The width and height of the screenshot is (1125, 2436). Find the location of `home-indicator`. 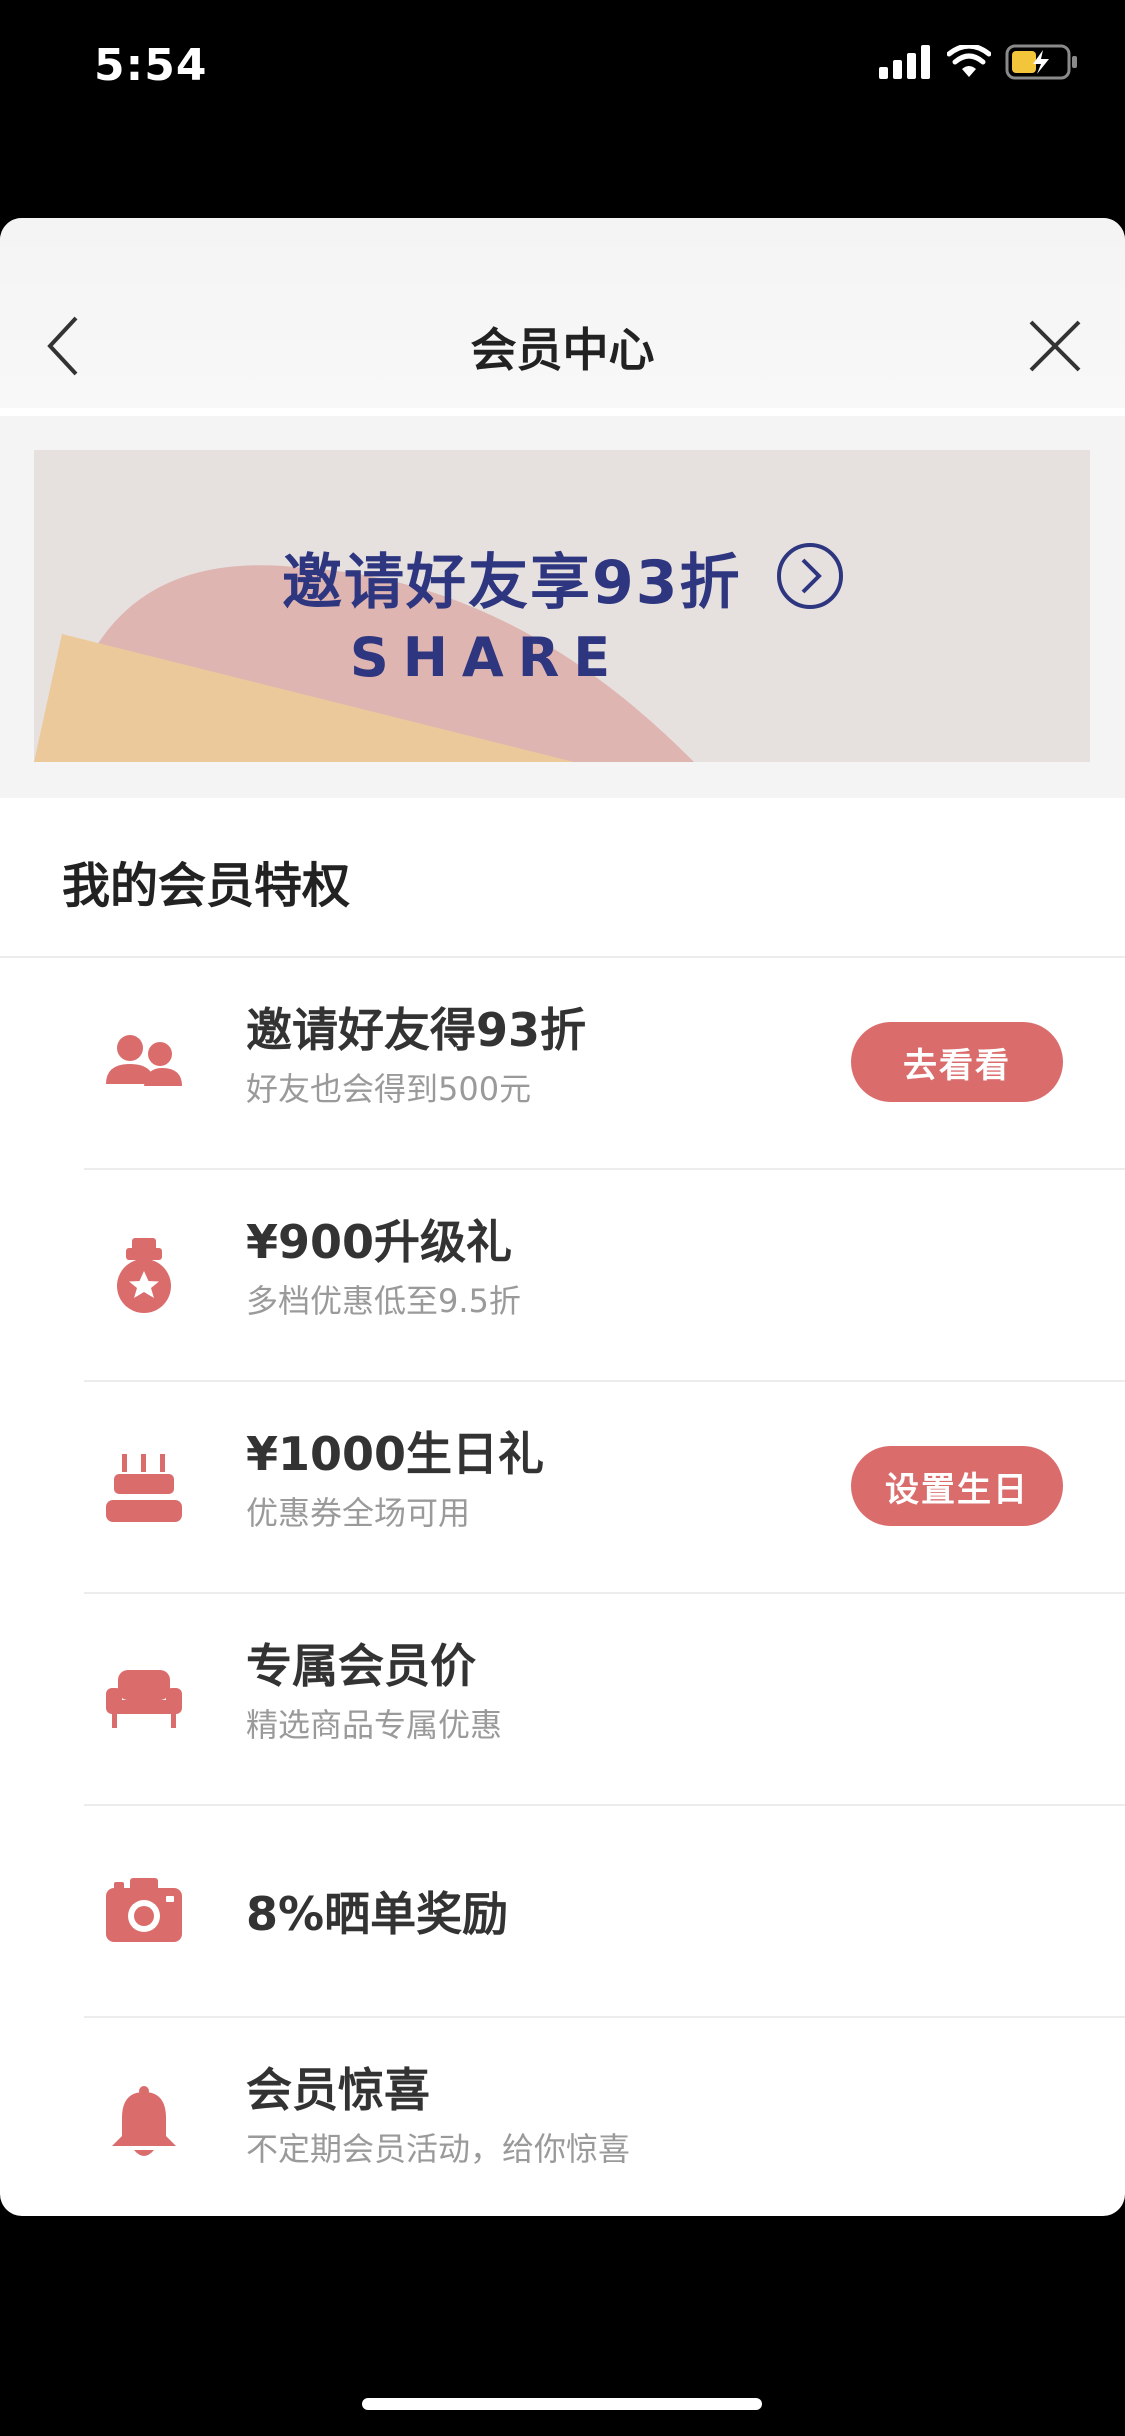

home-indicator is located at coordinates (562, 2404).